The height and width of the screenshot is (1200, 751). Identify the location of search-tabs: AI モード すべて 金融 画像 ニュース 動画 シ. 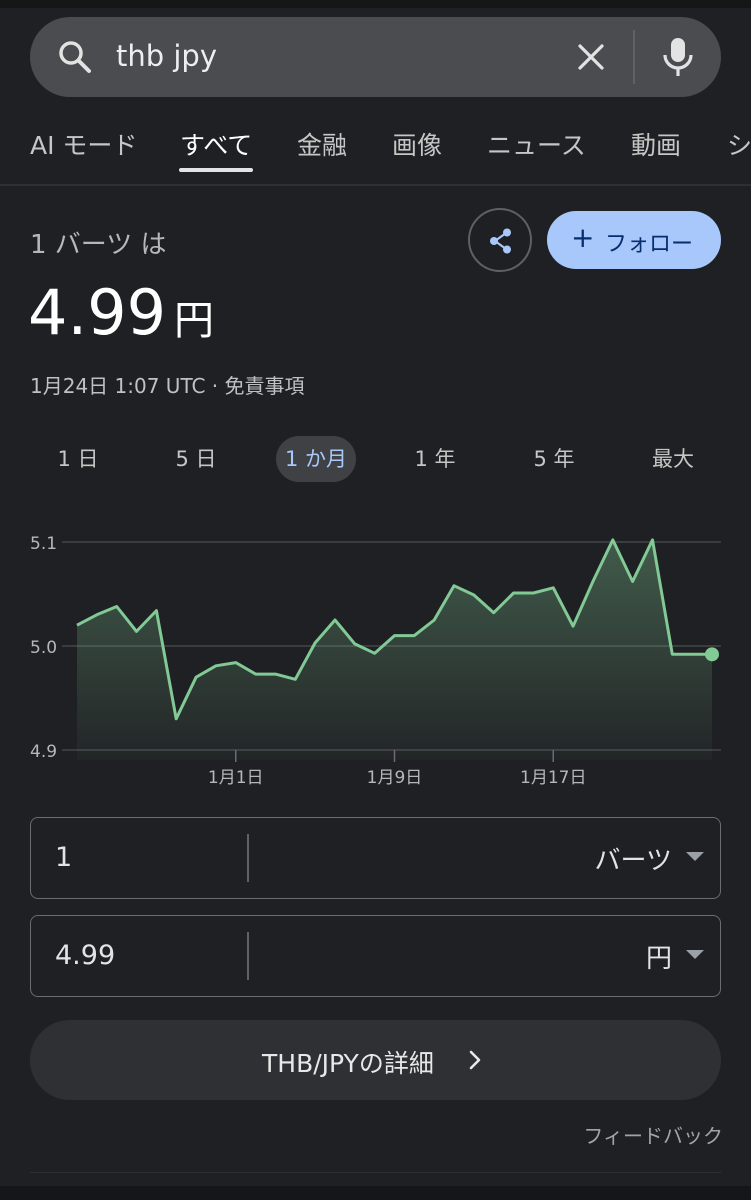
(375, 151).